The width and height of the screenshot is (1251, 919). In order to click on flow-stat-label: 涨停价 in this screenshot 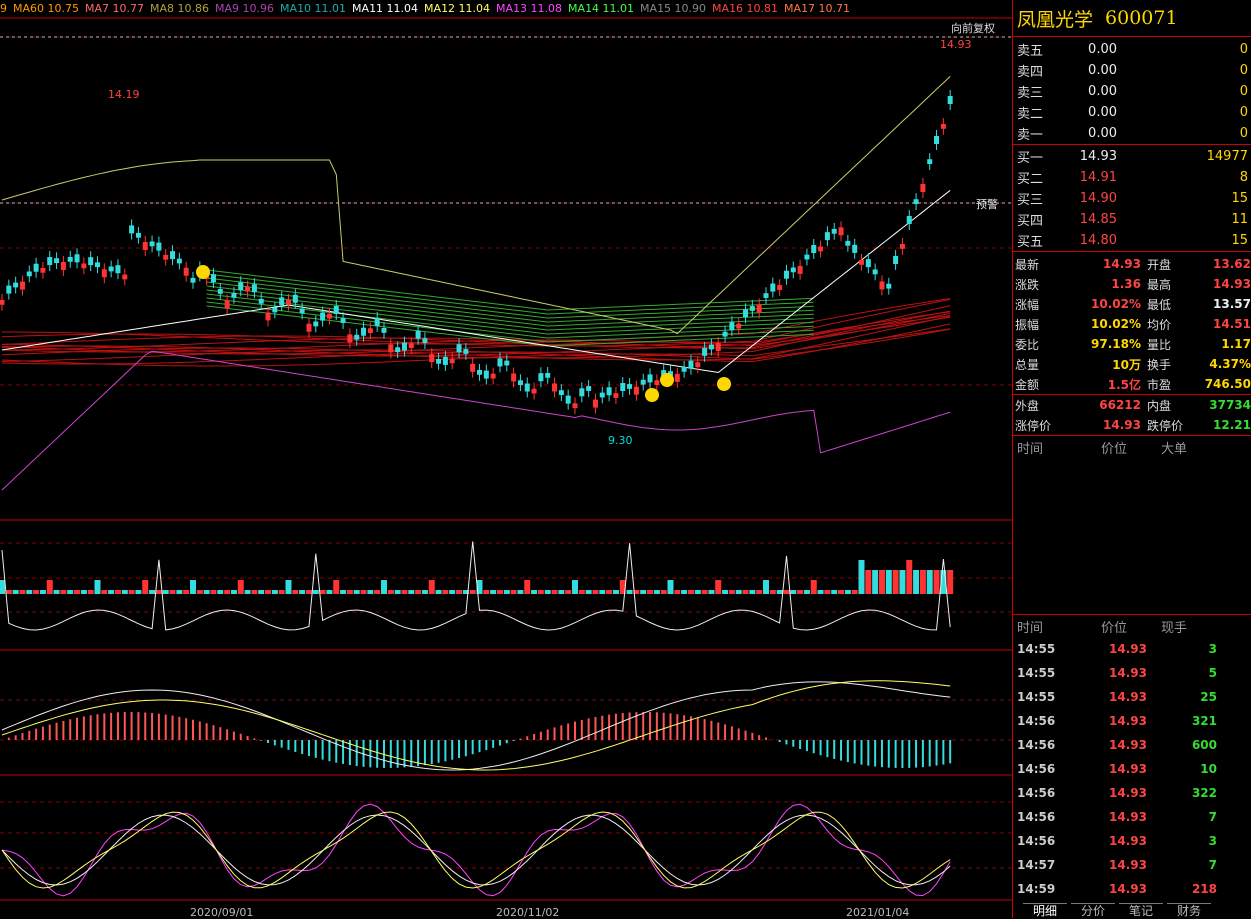, I will do `click(1046, 425)`.